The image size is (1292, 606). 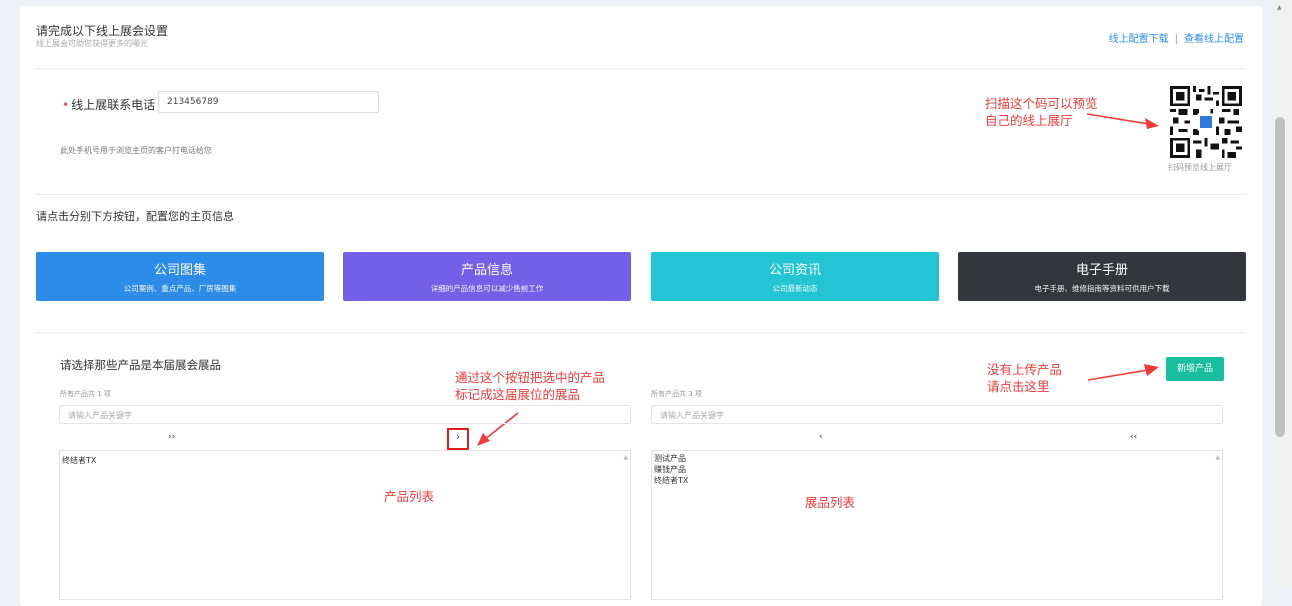 I want to click on company-gallery-button: 公司图集 公司案例、重点产品、厂房等图集, so click(x=180, y=276).